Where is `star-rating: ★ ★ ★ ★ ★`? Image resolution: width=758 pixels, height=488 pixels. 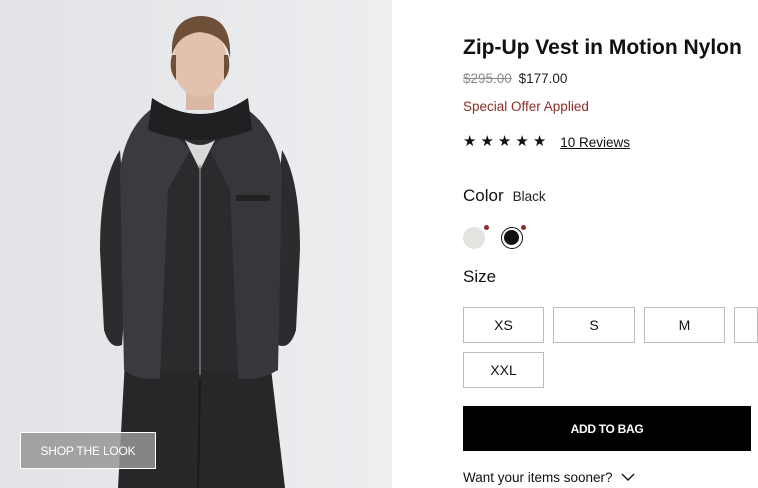 star-rating: ★ ★ ★ ★ ★ is located at coordinates (504, 142).